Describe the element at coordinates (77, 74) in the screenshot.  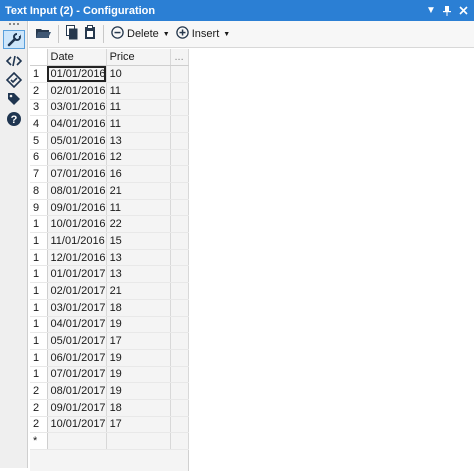
I see `date-cell: 01/01/2016` at that location.